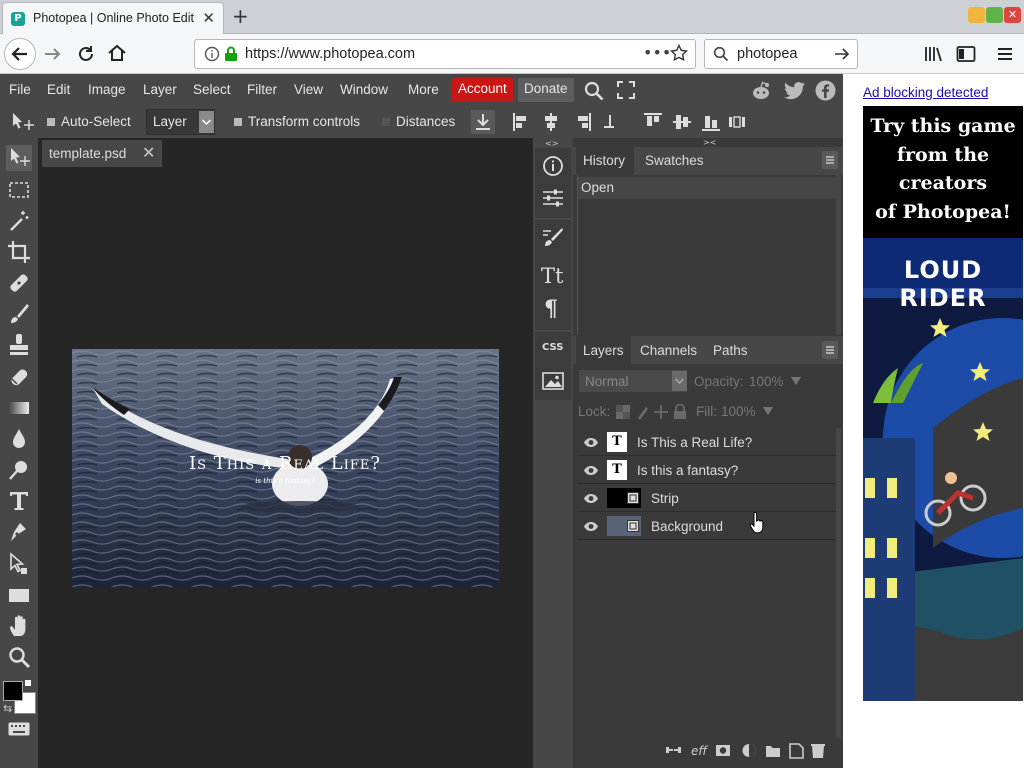 This screenshot has width=1024, height=768. What do you see at coordinates (795, 91) in the screenshot?
I see `twitter-icon` at bounding box center [795, 91].